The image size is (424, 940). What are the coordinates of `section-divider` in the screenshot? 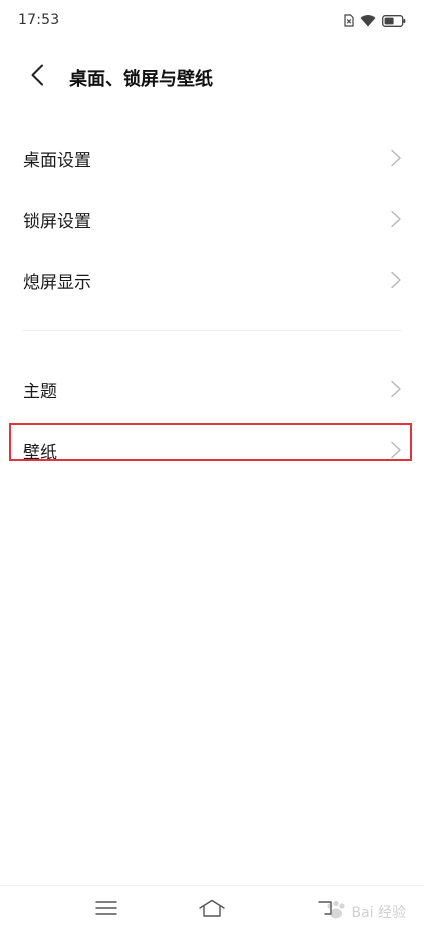 It's located at (212, 330).